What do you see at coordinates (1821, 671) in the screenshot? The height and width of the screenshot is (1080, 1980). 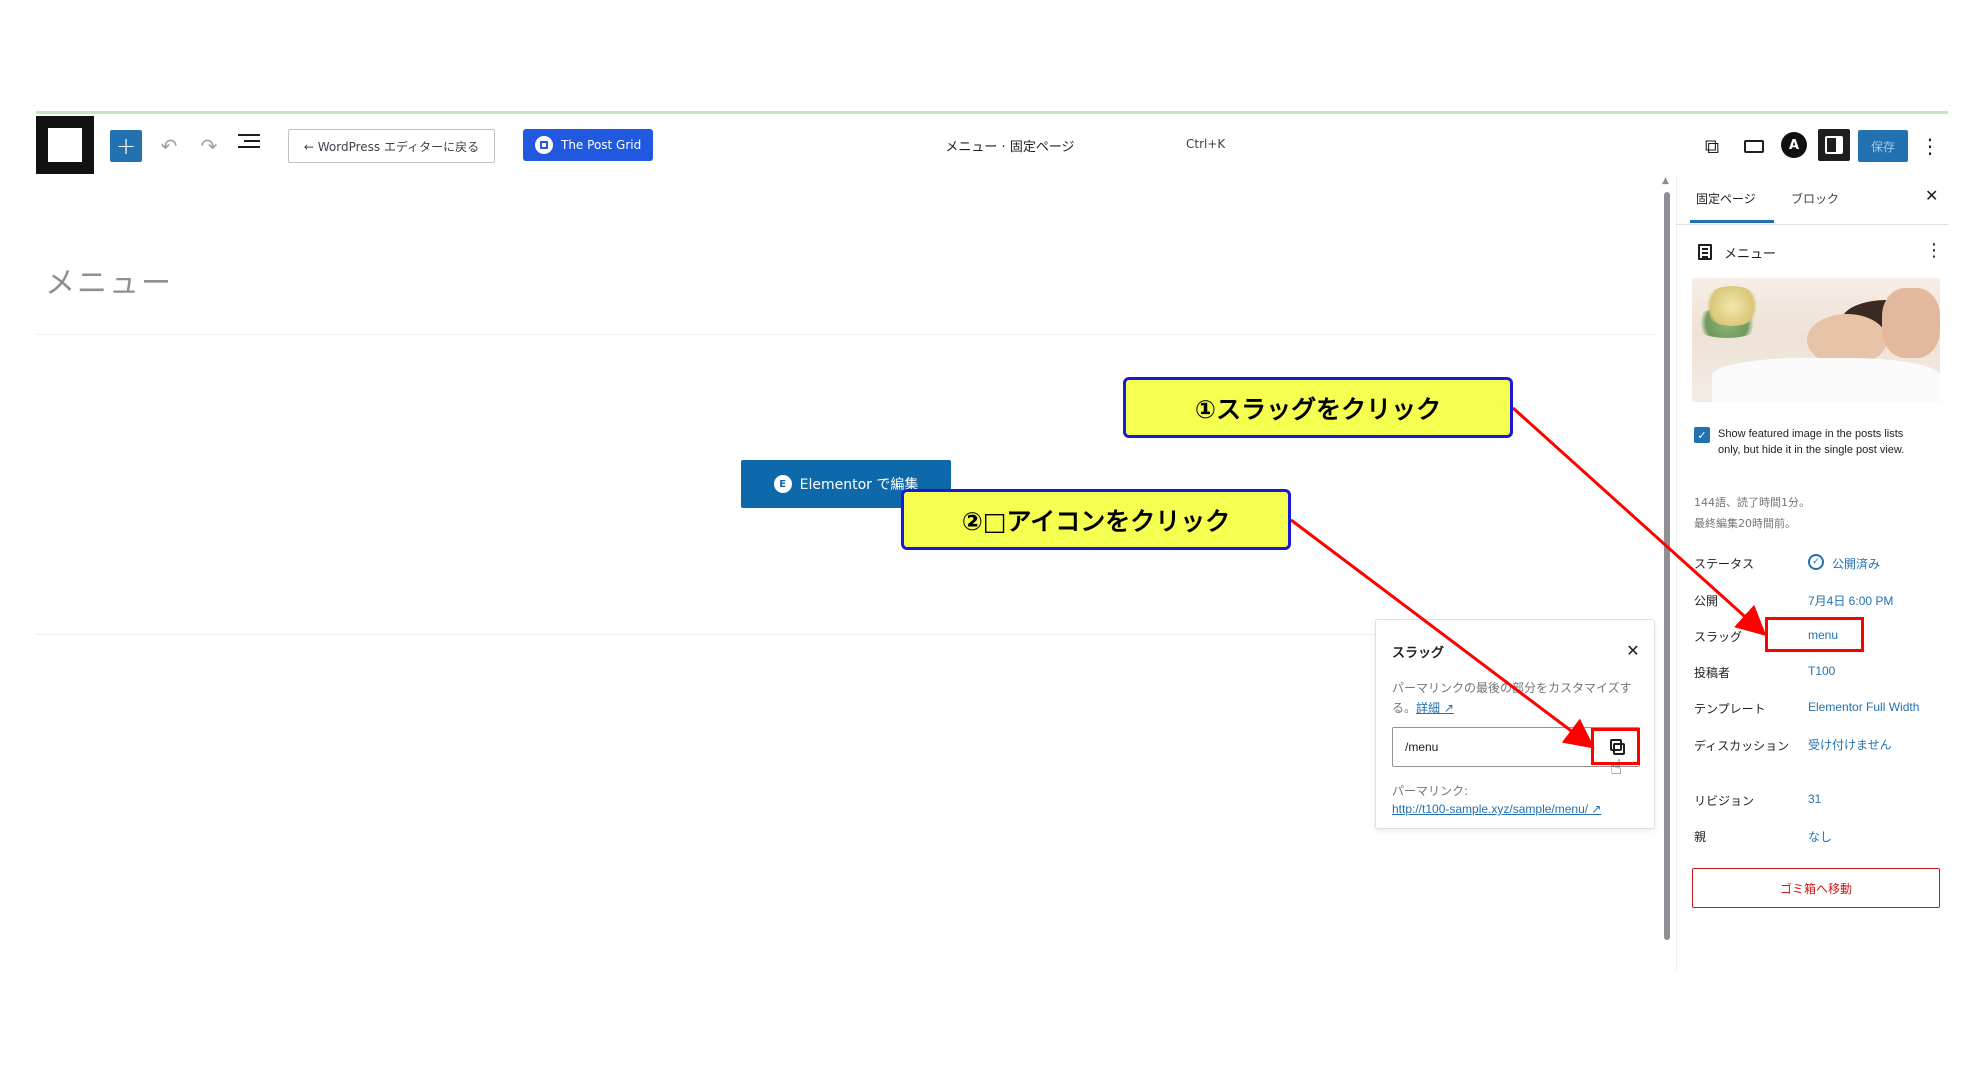 I see `author-value-button: T100` at bounding box center [1821, 671].